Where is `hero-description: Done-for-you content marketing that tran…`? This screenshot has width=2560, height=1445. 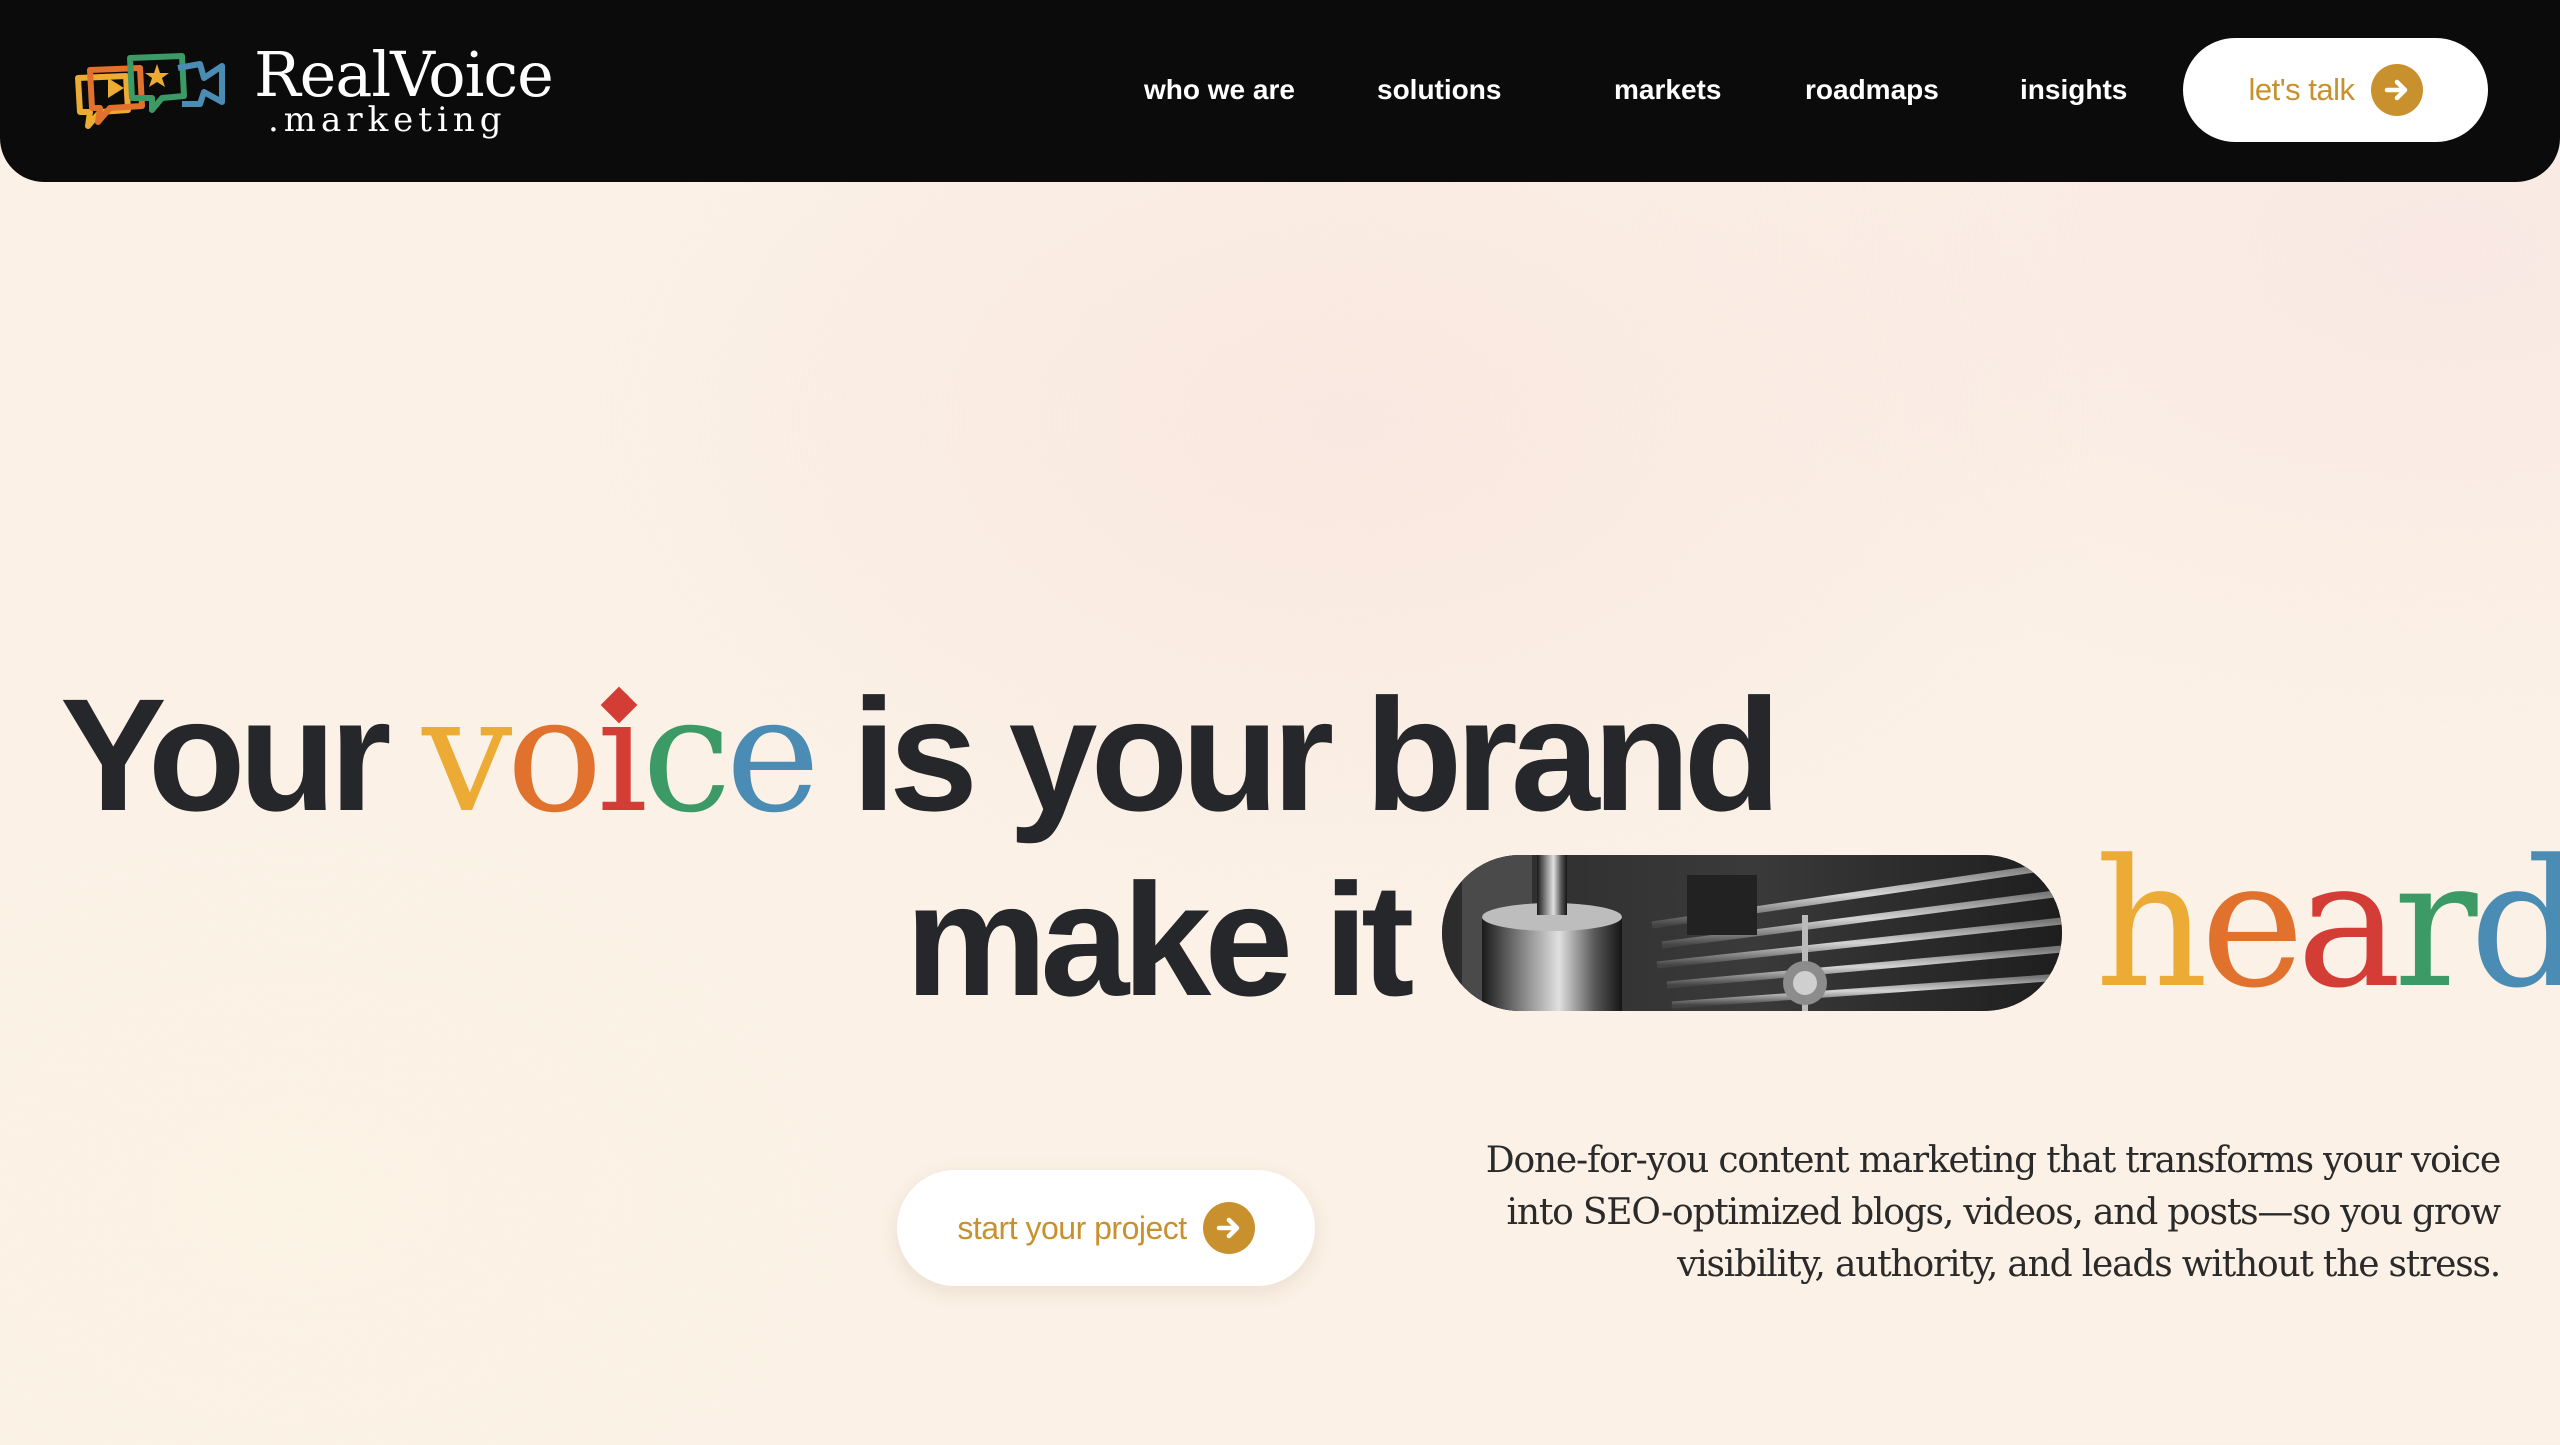 hero-description: Done-for-you content marketing that tran… is located at coordinates (1993, 1212).